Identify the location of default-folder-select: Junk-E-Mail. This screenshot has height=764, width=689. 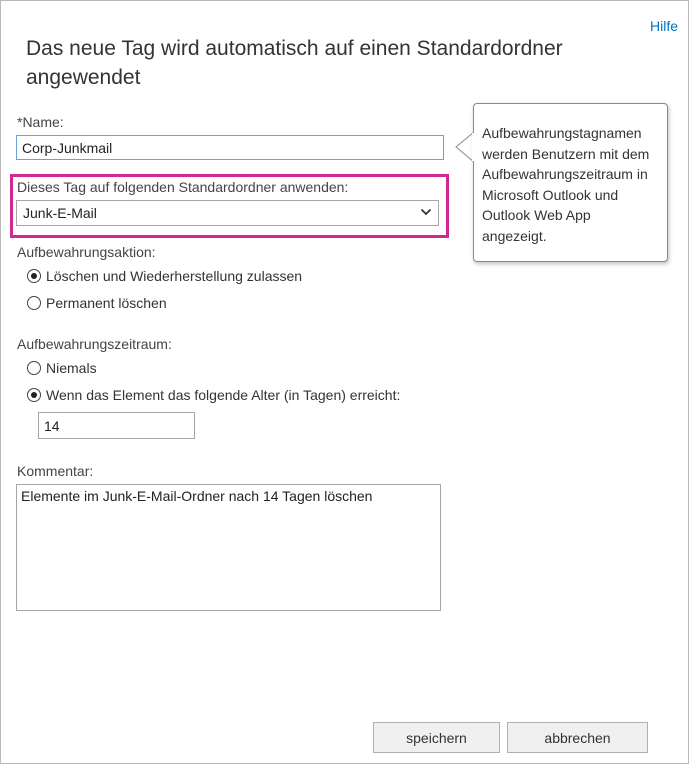
(227, 213).